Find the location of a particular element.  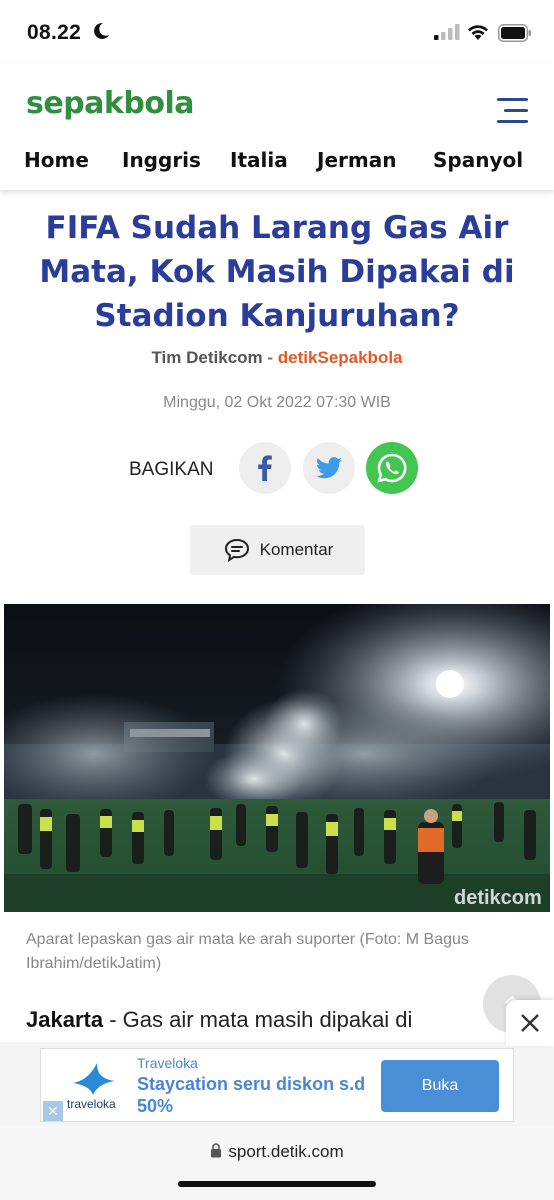

ad-logo-text: traveloka is located at coordinates (91, 1104).